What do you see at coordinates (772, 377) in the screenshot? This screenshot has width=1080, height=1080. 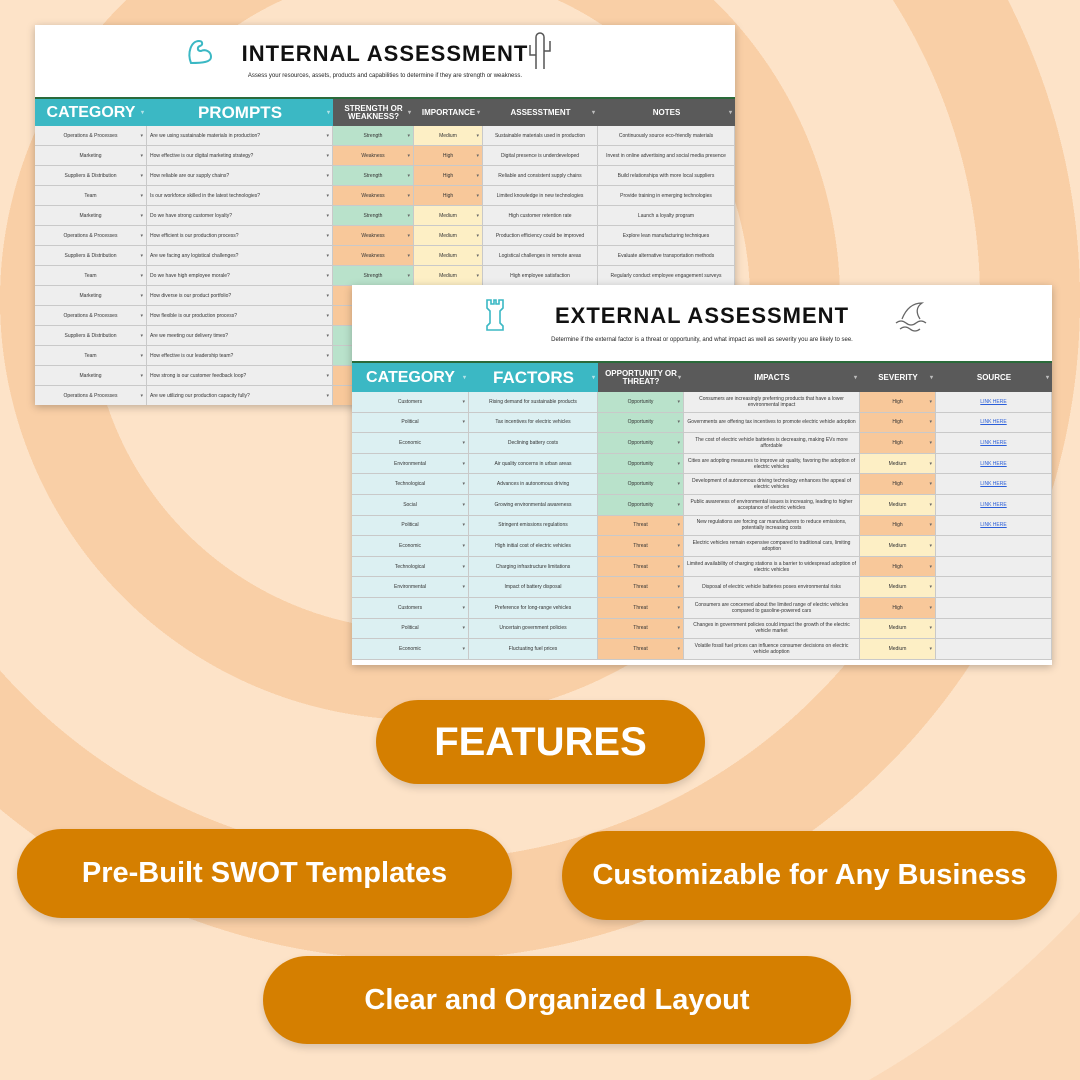 I see `column-header: IMPACTS` at bounding box center [772, 377].